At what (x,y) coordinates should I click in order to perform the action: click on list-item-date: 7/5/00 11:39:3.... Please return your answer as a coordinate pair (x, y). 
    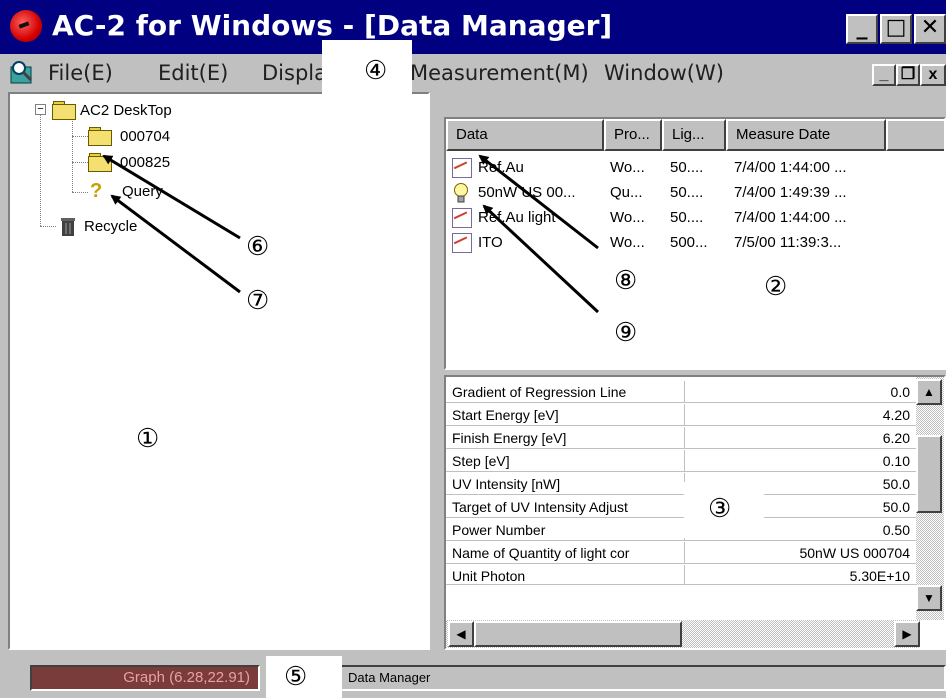
    Looking at the image, I should click on (788, 242).